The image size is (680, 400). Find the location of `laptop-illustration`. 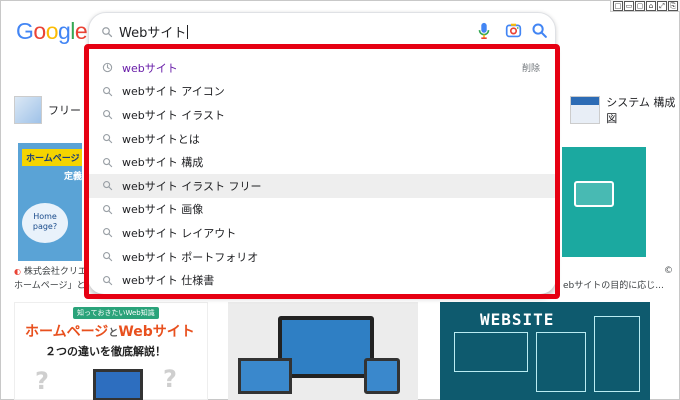

laptop-illustration is located at coordinates (265, 376).